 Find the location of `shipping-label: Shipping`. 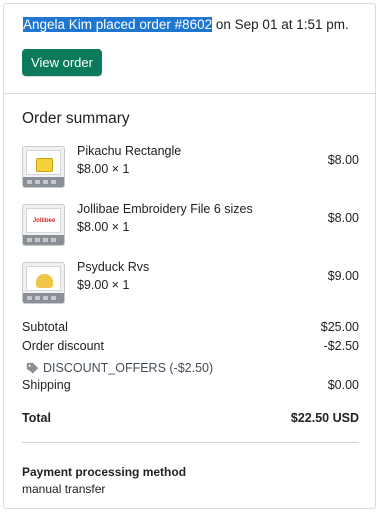

shipping-label: Shipping is located at coordinates (46, 385).